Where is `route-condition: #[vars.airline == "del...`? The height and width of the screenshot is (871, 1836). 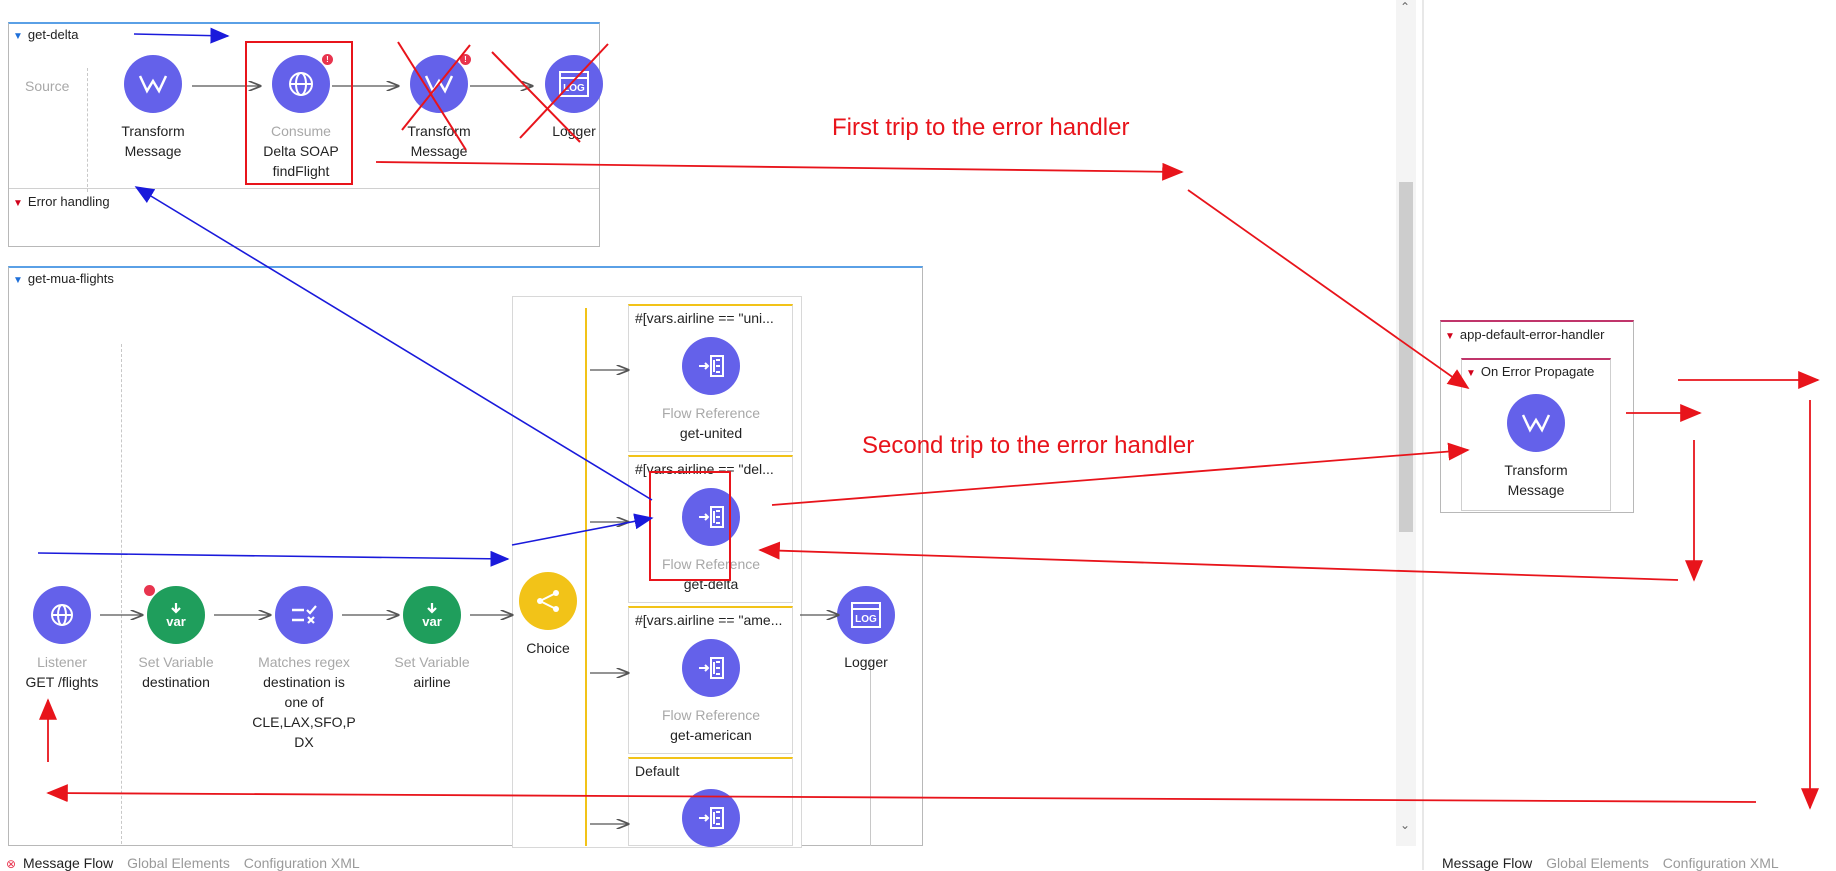 route-condition: #[vars.airline == "del... is located at coordinates (704, 469).